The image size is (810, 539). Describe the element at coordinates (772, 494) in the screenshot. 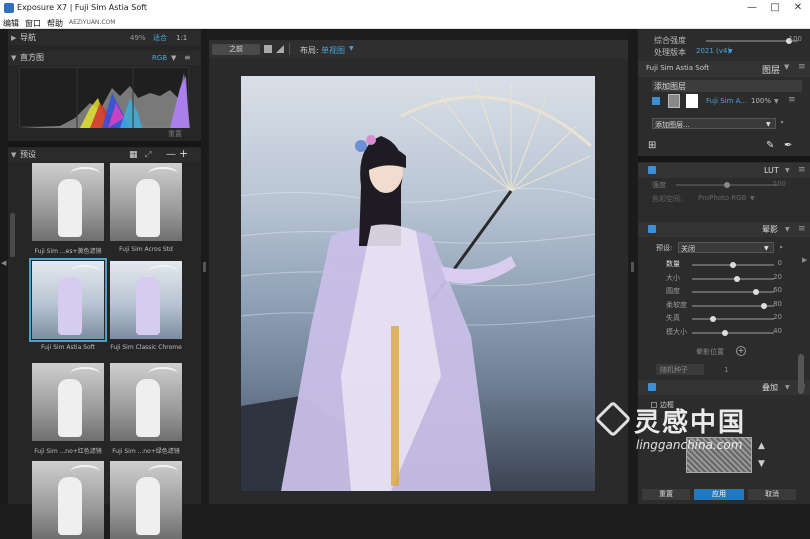

I see `cancel-button: 取消` at that location.